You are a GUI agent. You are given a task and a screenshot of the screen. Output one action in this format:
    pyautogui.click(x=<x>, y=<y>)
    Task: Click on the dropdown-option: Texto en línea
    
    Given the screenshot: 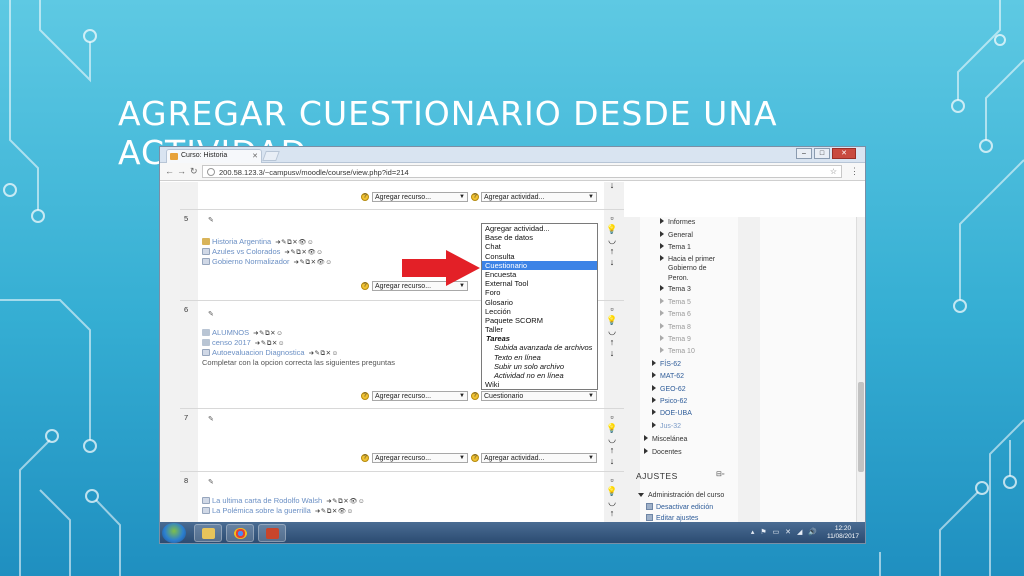 What is the action you would take?
    pyautogui.click(x=539, y=357)
    